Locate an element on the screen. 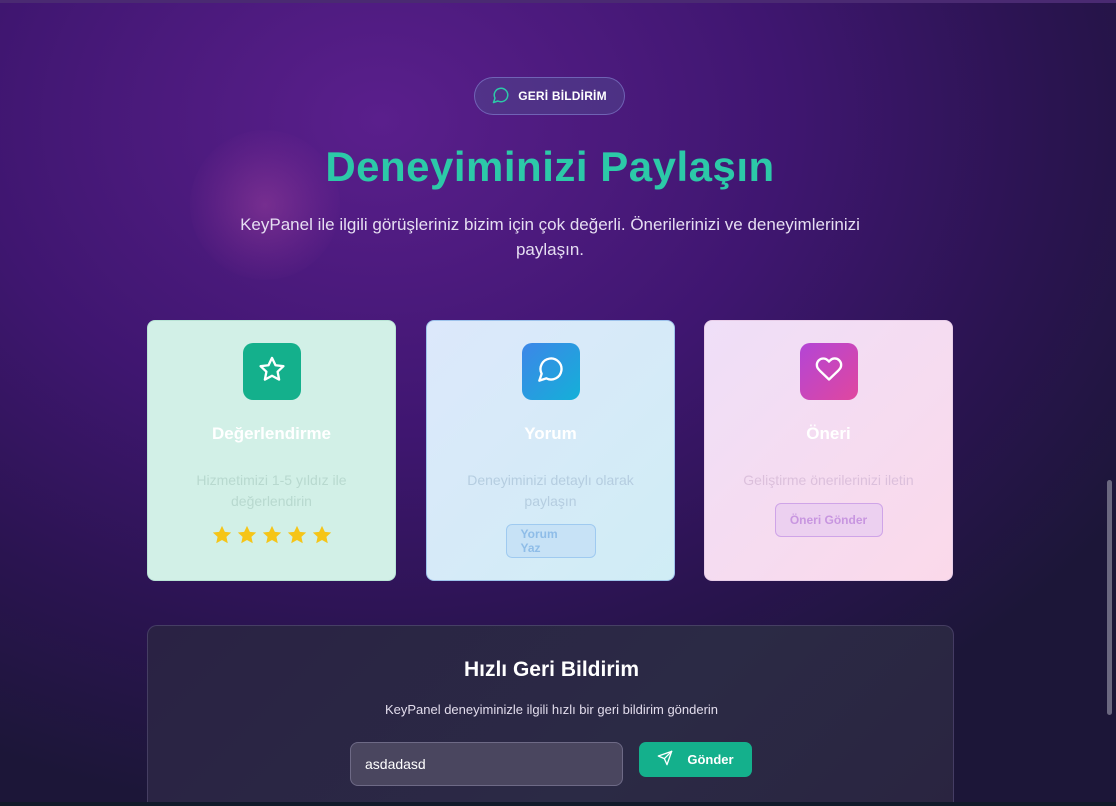 The height and width of the screenshot is (806, 1116). suggestion-card-icon-box is located at coordinates (828, 371).